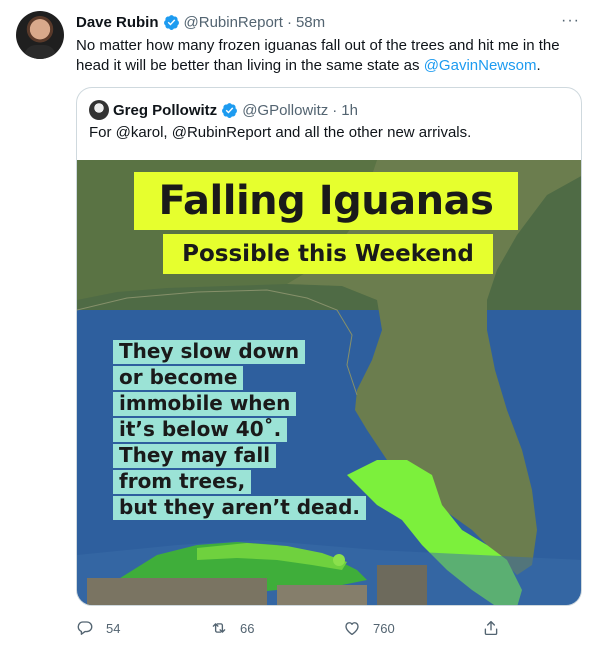 This screenshot has width=598, height=650. I want to click on share-icon, so click(491, 628).